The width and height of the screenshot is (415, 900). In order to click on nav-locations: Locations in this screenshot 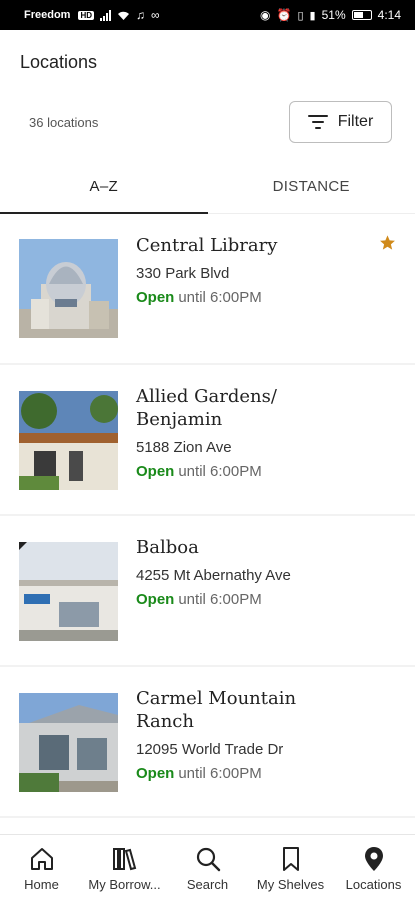, I will do `click(373, 867)`.